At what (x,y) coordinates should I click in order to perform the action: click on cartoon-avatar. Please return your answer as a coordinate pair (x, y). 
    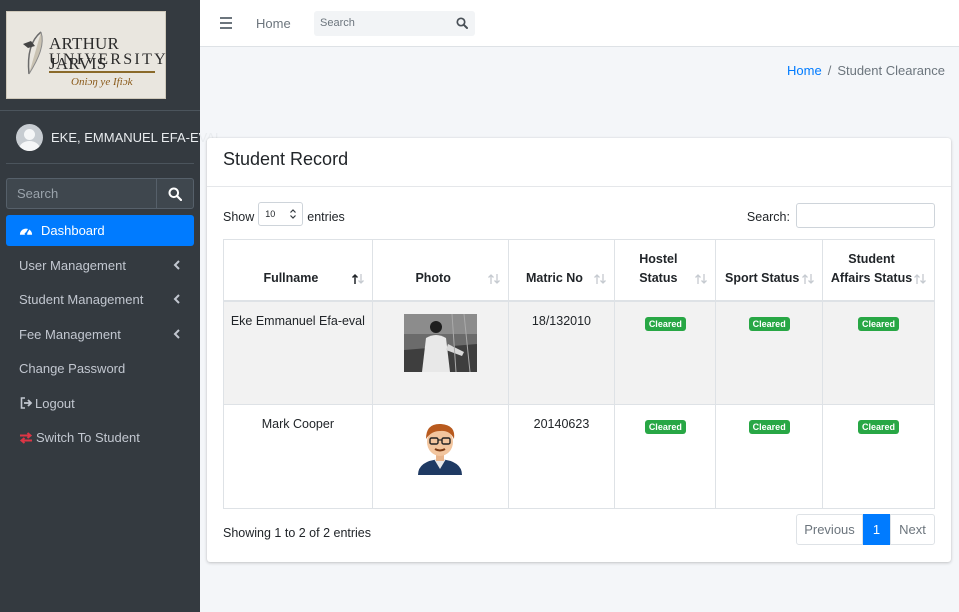
    Looking at the image, I should click on (440, 446).